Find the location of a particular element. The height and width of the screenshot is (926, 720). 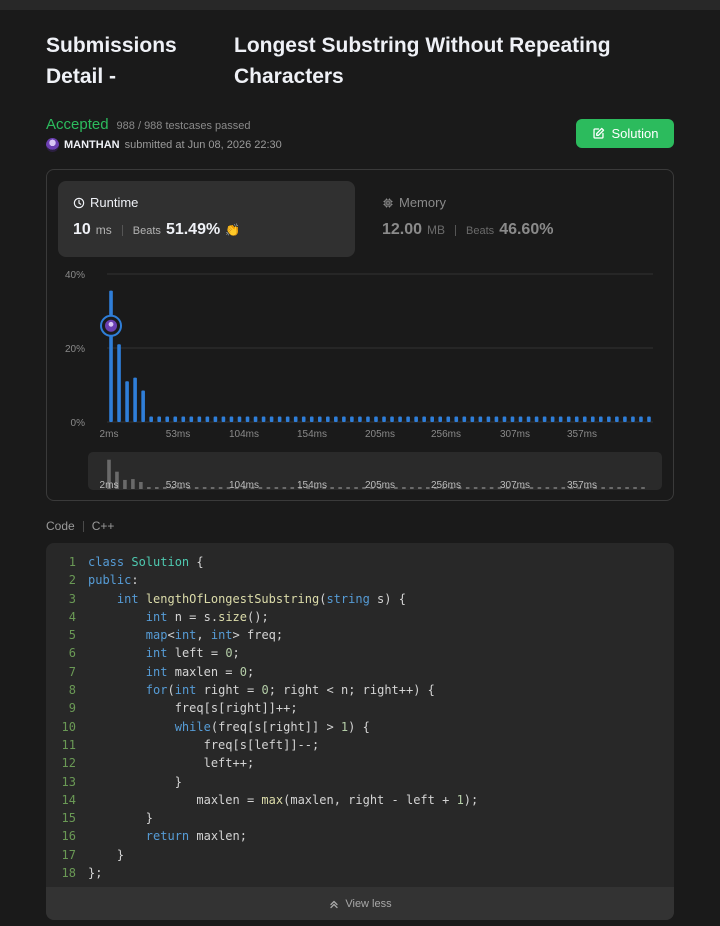

solution-button: Solution is located at coordinates (625, 133).